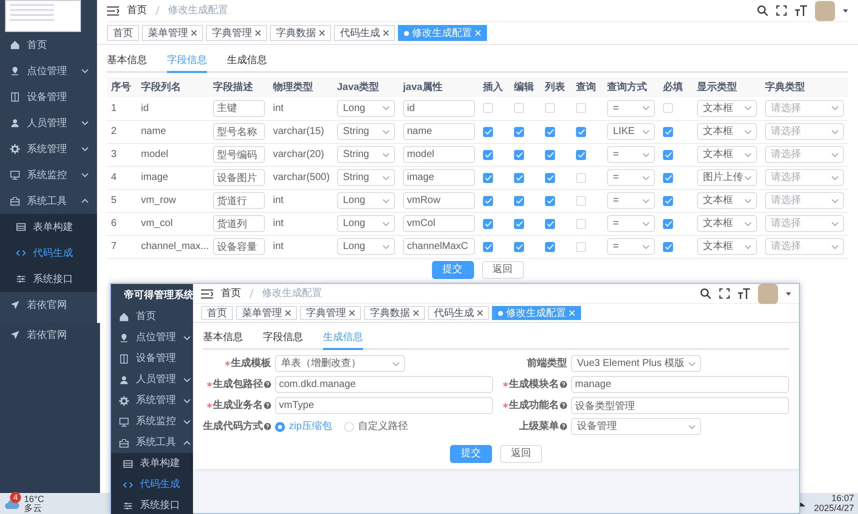 Image resolution: width=858 pixels, height=514 pixels. I want to click on select-field: 图片上传, so click(727, 177).